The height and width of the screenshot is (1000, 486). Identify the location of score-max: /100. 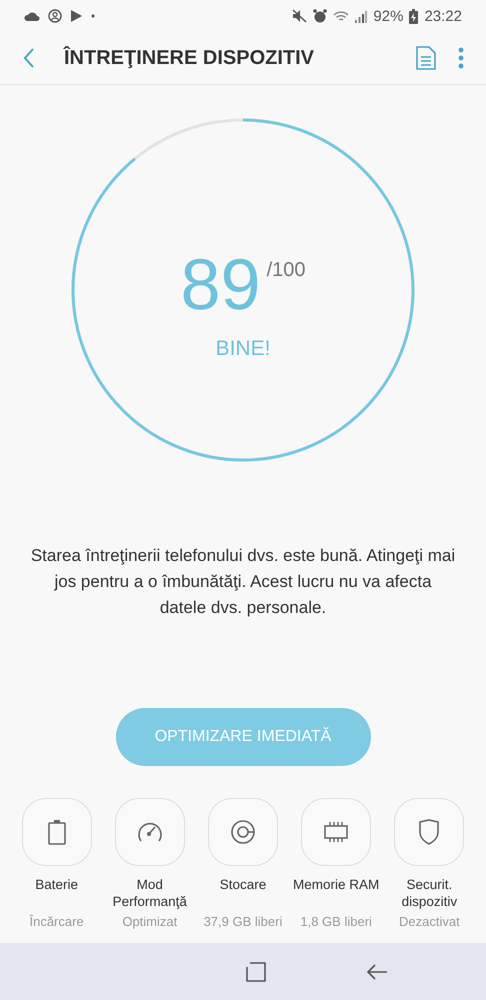
(286, 270).